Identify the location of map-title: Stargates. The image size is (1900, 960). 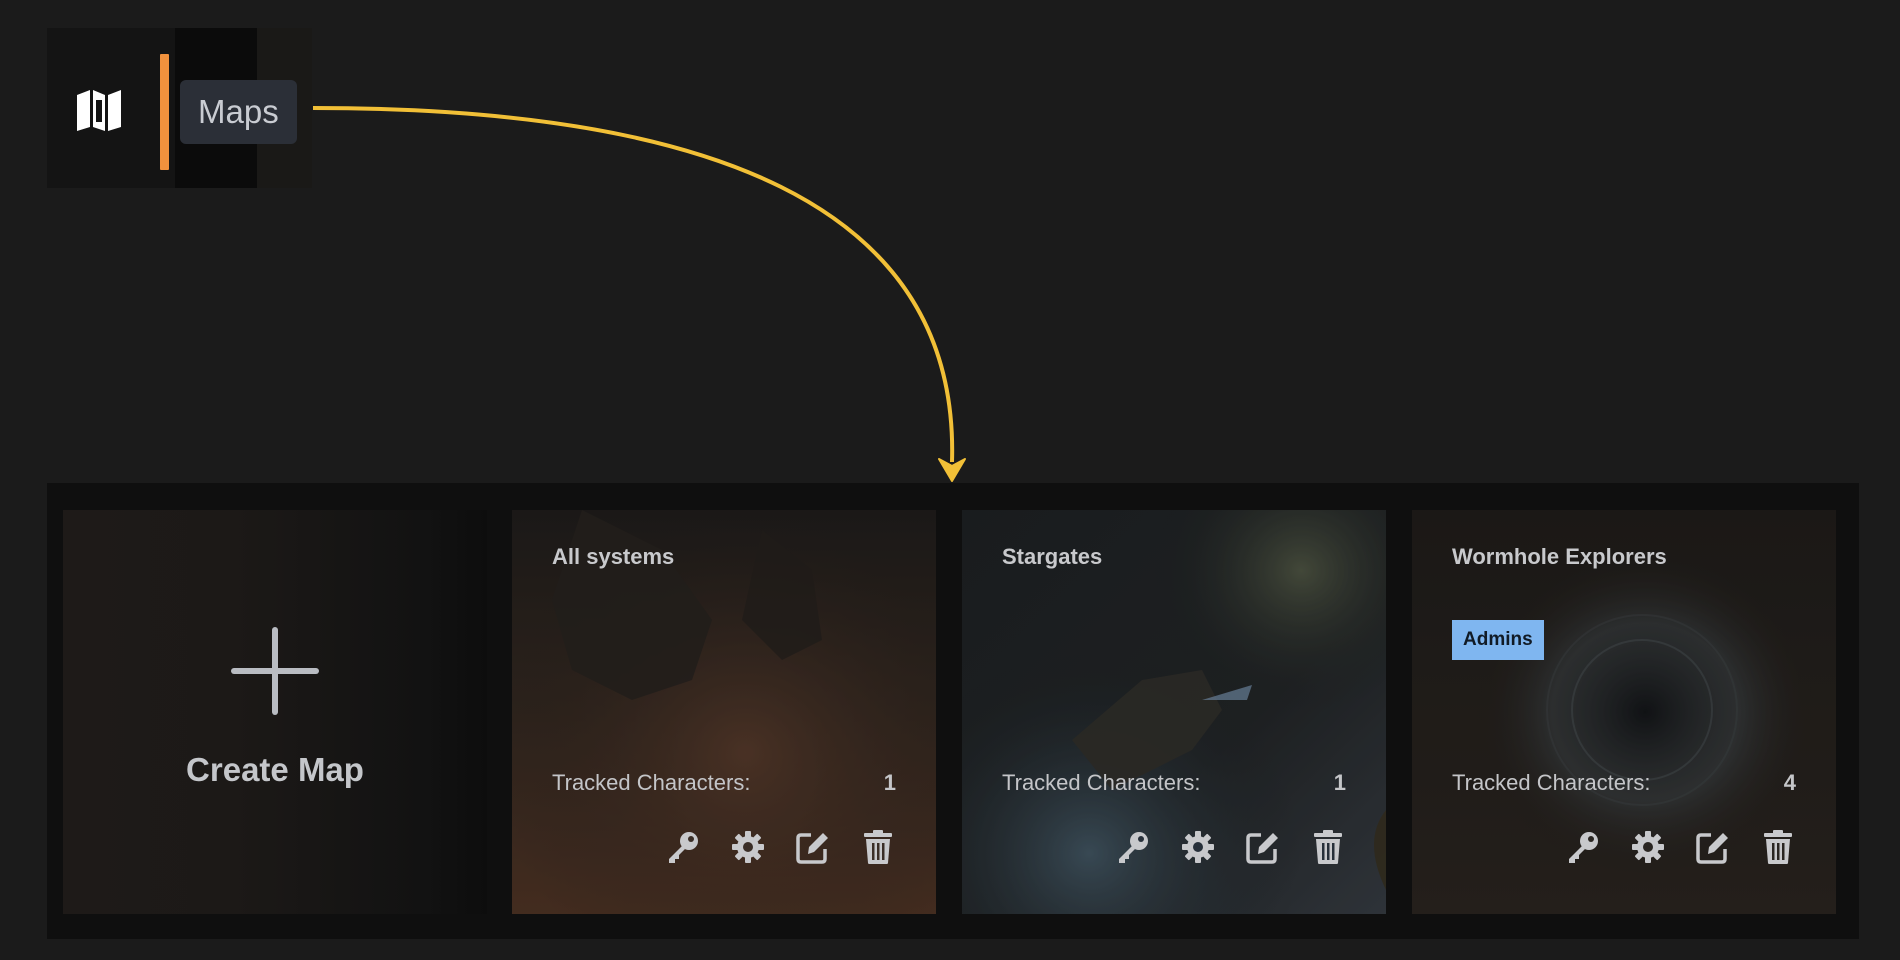
(1052, 556).